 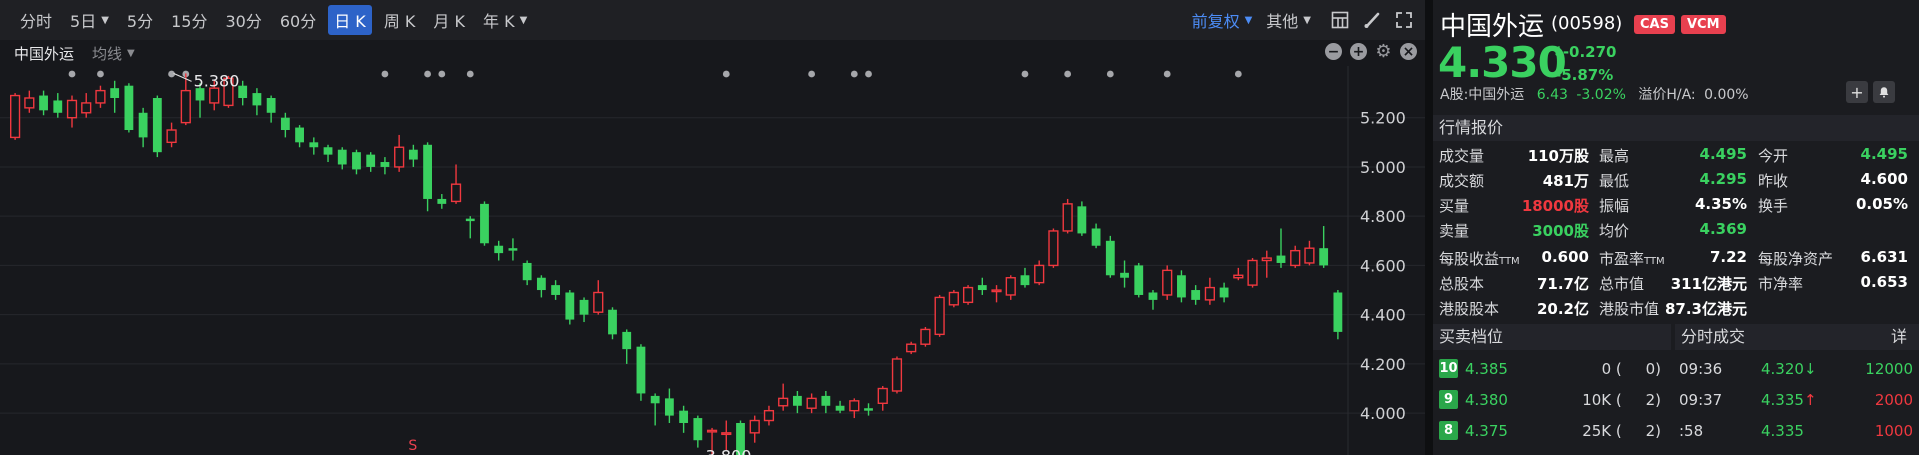 I want to click on period-tab: 分时, so click(x=36, y=20).